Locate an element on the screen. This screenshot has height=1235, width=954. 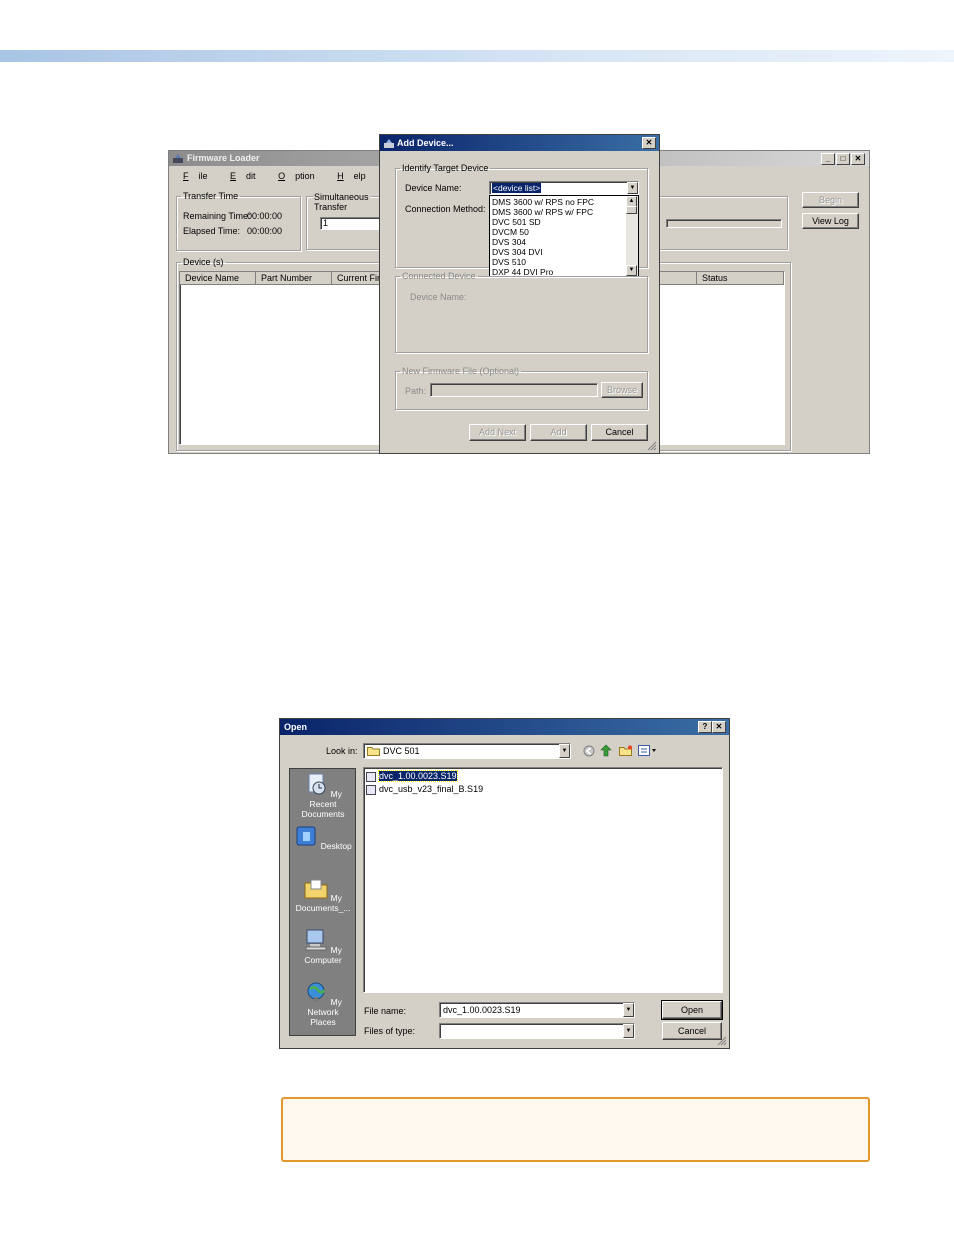
column-device-name: Device Name is located at coordinates (218, 278).